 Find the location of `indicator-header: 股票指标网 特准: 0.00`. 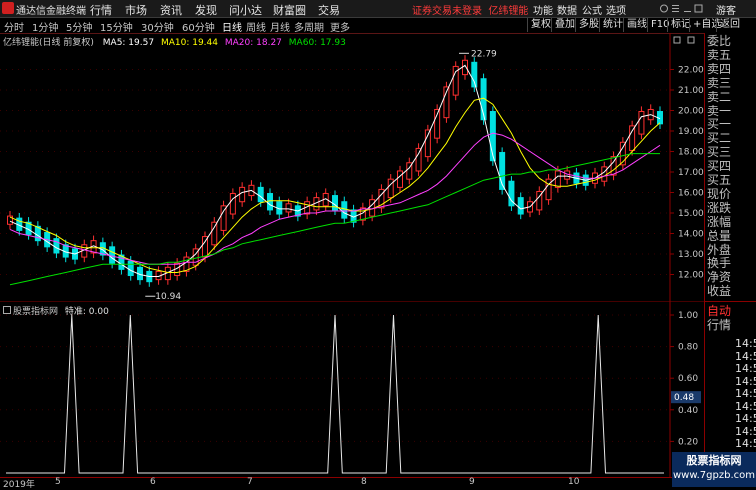

indicator-header: 股票指标网 特准: 0.00 is located at coordinates (56, 310).